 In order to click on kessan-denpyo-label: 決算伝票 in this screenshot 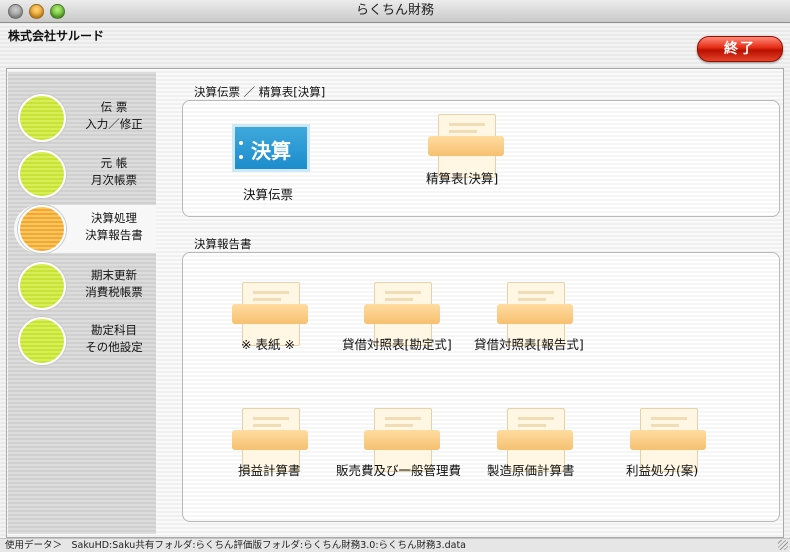, I will do `click(268, 193)`.